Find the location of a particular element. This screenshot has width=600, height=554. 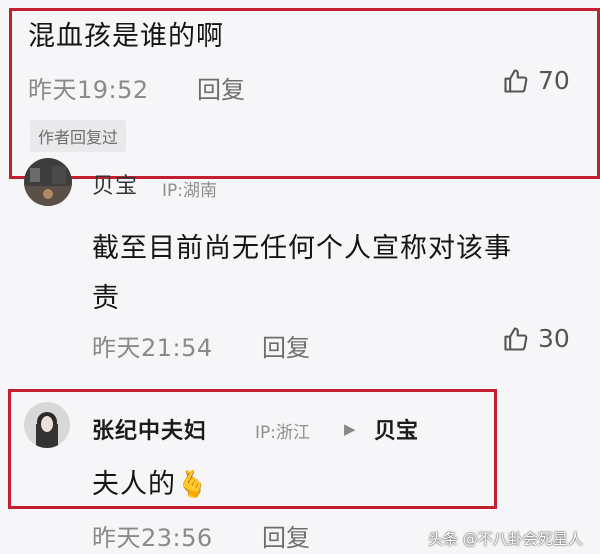

comment-3-text: 夫人的🫰 is located at coordinates (150, 481).